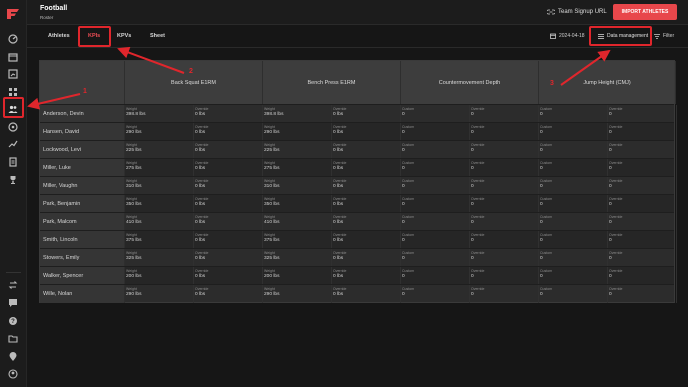 This screenshot has width=688, height=387. I want to click on chat-icon, so click(13, 303).